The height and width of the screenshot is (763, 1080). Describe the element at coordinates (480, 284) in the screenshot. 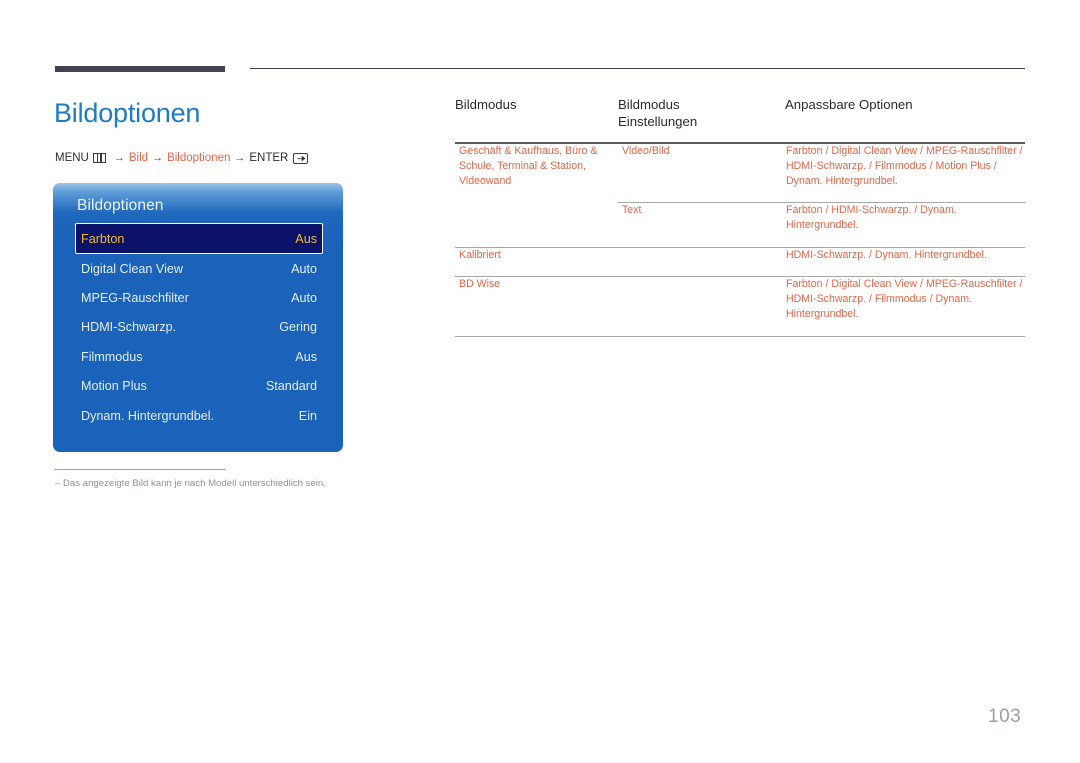

I see `table-cell-bildmodus: BD Wise` at that location.